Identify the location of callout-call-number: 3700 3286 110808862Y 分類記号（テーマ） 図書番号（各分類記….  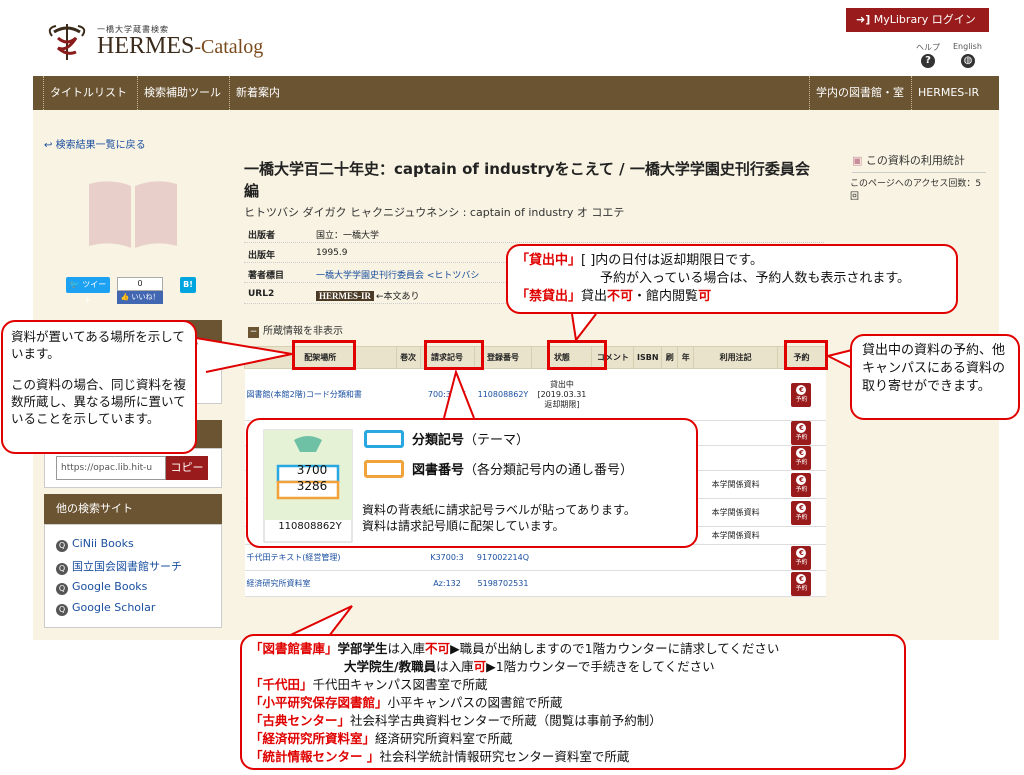
(472, 483).